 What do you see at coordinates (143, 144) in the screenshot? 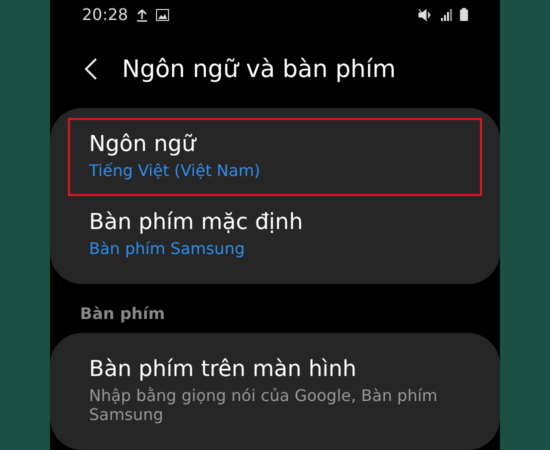
I see `item-title: Ngôn ngữ` at bounding box center [143, 144].